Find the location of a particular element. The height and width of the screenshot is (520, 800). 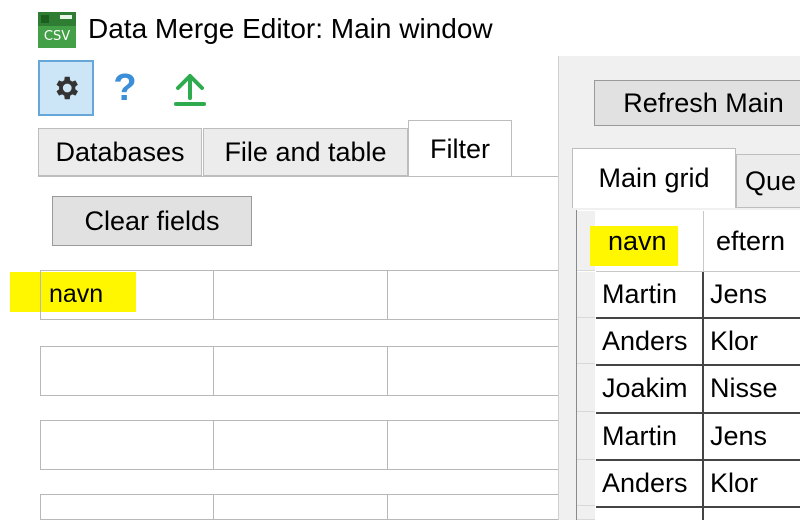

csv-app-icon: CSV is located at coordinates (57, 30).